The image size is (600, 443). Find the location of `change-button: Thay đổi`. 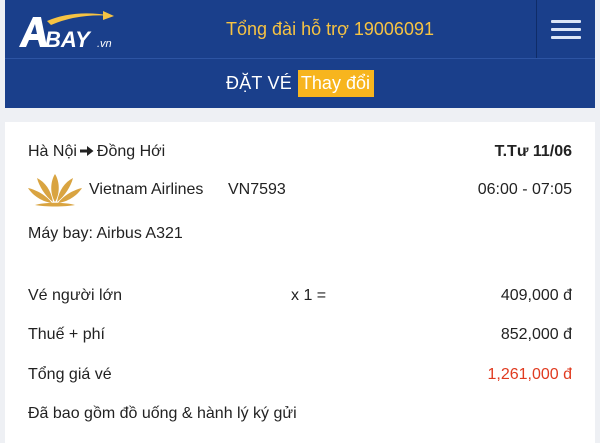

change-button: Thay đổi is located at coordinates (335, 83).